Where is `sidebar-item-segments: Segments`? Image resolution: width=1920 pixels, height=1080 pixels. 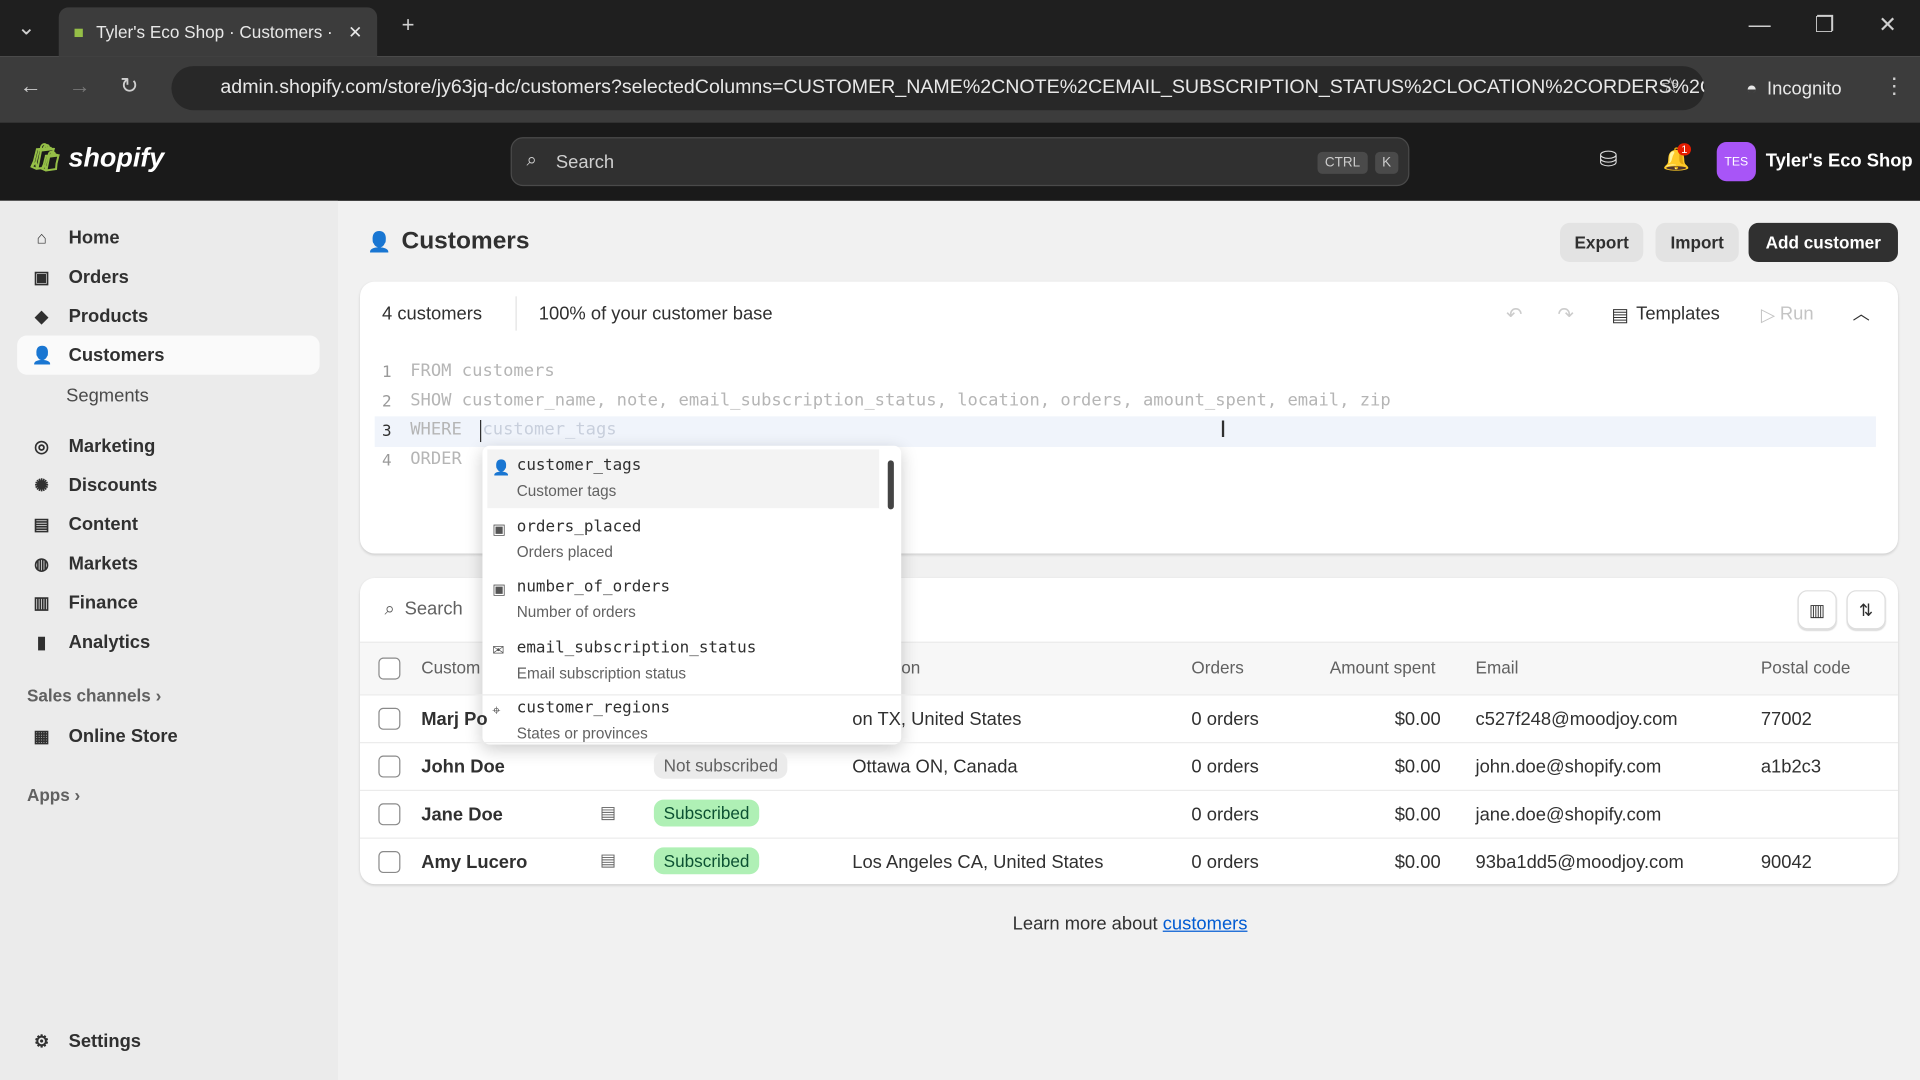
sidebar-item-segments: Segments is located at coordinates (168, 395).